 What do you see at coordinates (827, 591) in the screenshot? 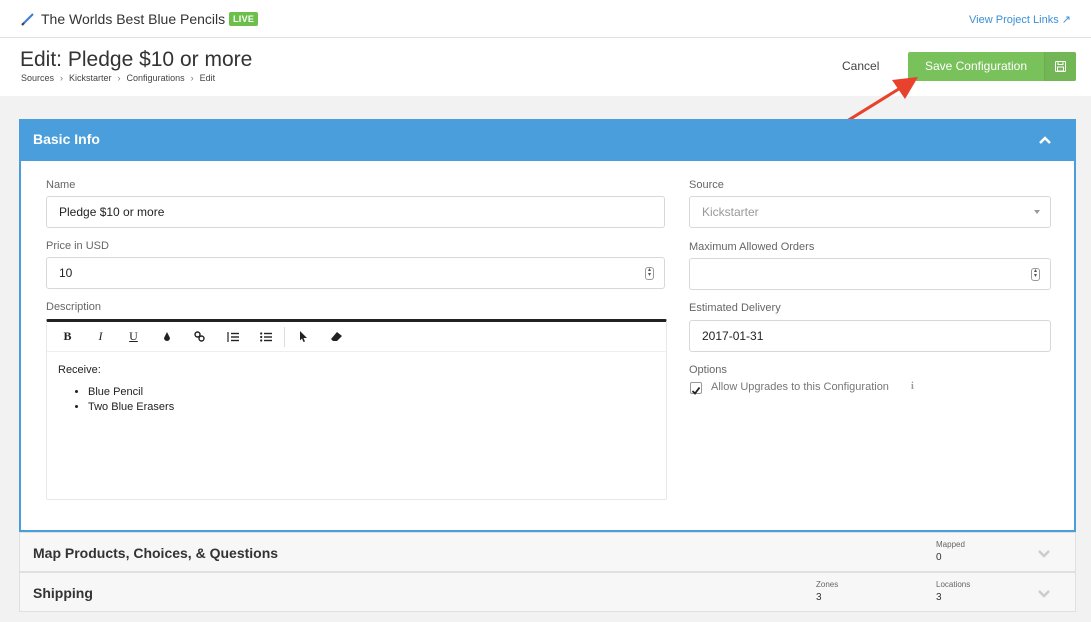
I see `zones-stat: Zones 3` at bounding box center [827, 591].